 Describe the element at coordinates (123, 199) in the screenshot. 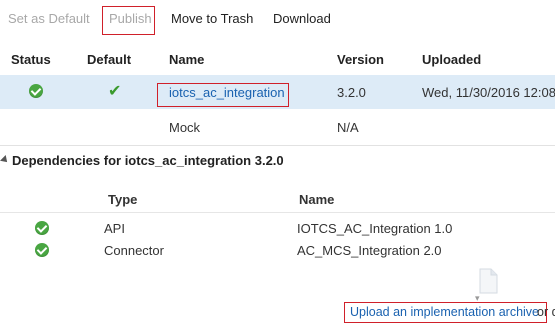

I see `type-column-header: Type` at that location.